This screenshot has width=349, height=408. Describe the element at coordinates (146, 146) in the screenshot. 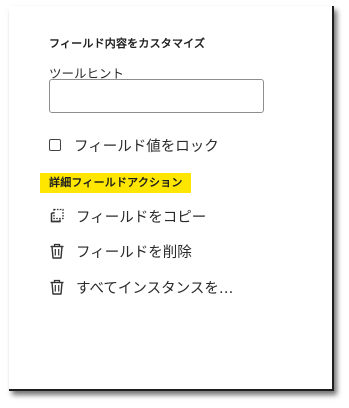

I see `lock-field-label: フィールド値をロック` at that location.